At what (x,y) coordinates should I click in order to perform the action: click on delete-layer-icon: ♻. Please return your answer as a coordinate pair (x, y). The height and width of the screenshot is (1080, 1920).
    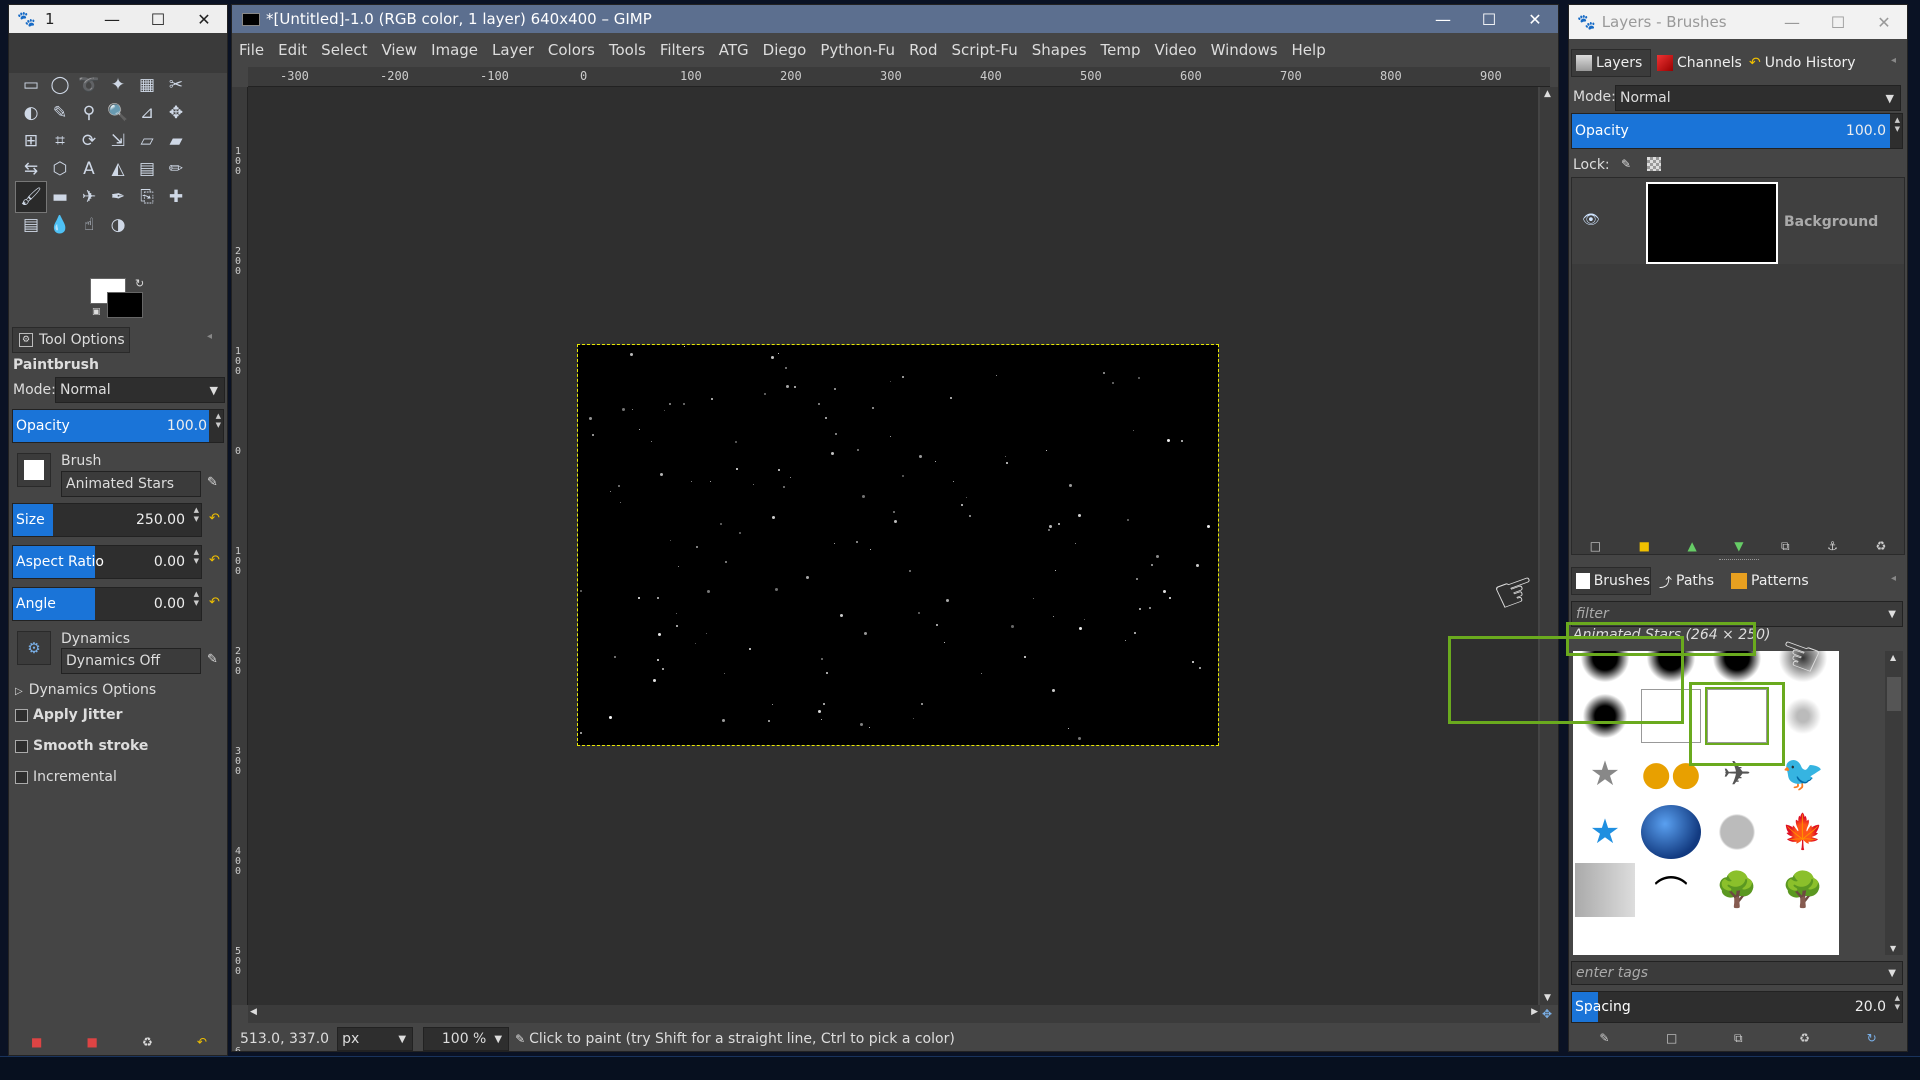
    Looking at the image, I should click on (1880, 546).